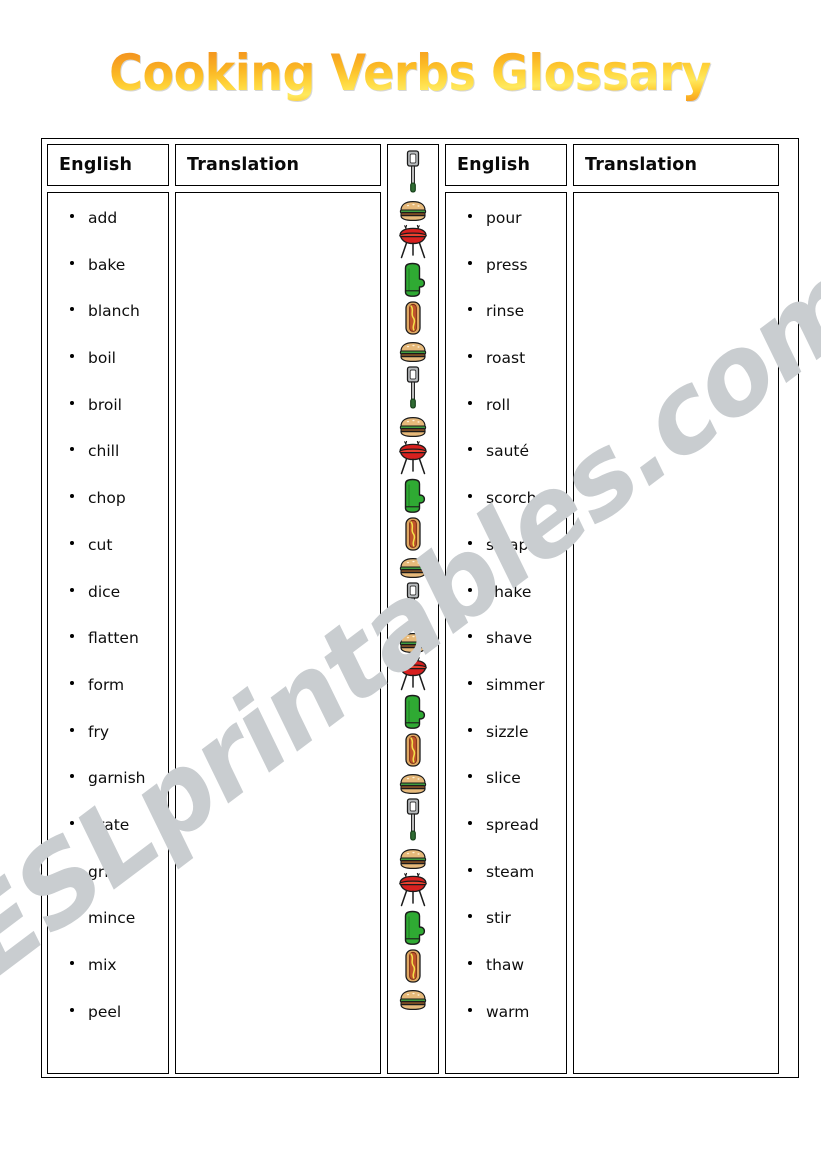 This screenshot has height=1169, width=821. What do you see at coordinates (506, 230) in the screenshot?
I see `list-item: pour` at bounding box center [506, 230].